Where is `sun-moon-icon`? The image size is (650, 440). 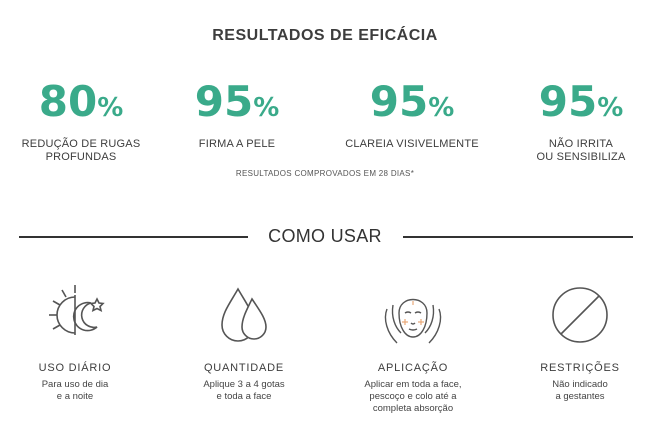 sun-moon-icon is located at coordinates (77, 310).